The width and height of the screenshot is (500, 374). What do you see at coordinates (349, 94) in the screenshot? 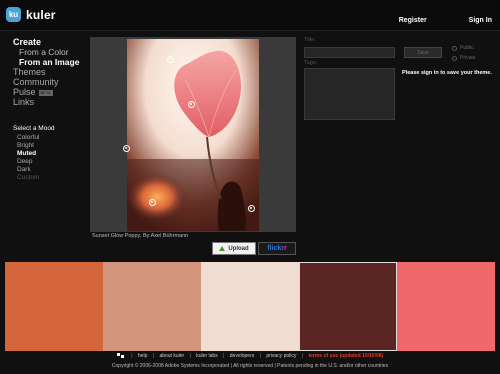
I see `tags-input` at bounding box center [349, 94].